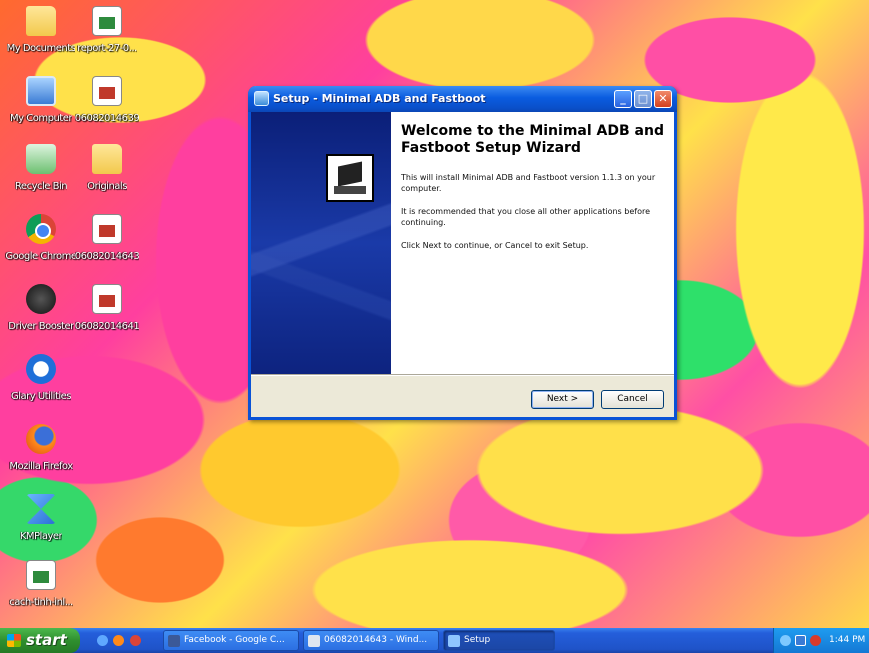 This screenshot has height=653, width=869. Describe the element at coordinates (379, 98) in the screenshot. I see `dialog-title: Setup - Minimal ADB and Fastboot` at that location.